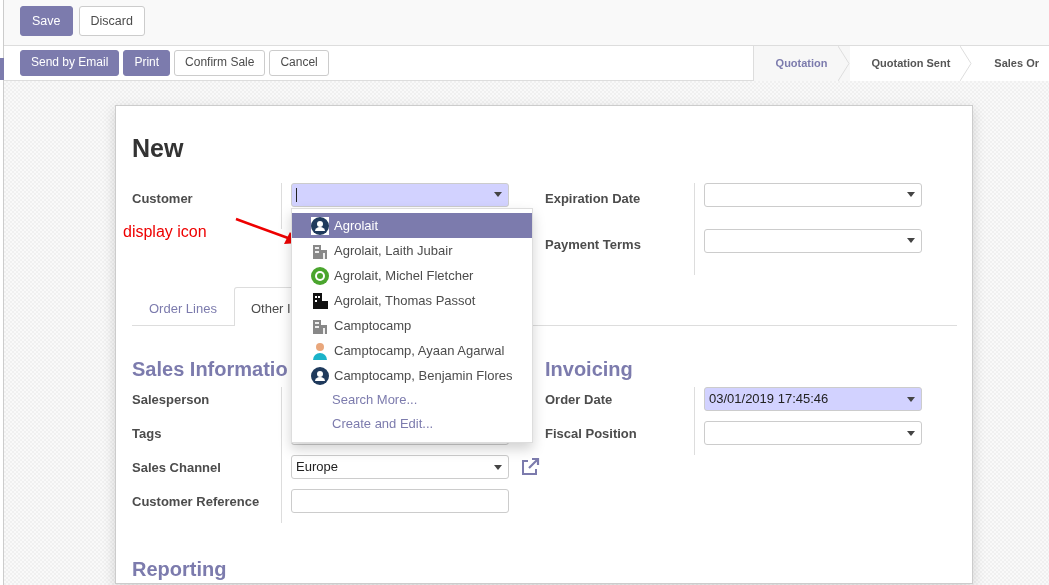 This screenshot has height=585, width=1049. Describe the element at coordinates (299, 63) in the screenshot. I see `action-button: Cancel` at that location.